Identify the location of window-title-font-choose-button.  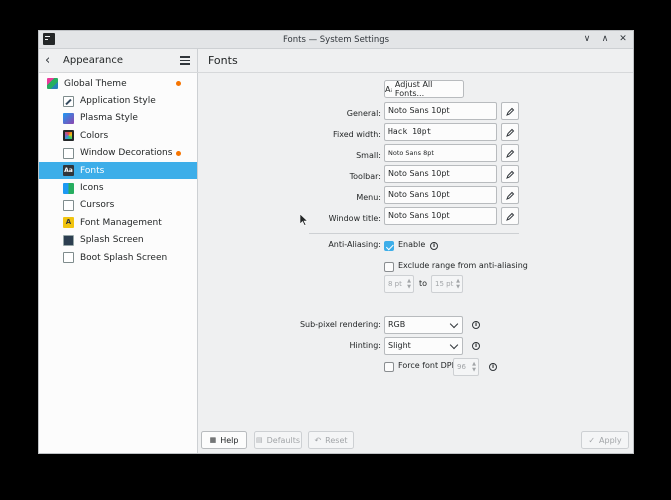
(510, 216).